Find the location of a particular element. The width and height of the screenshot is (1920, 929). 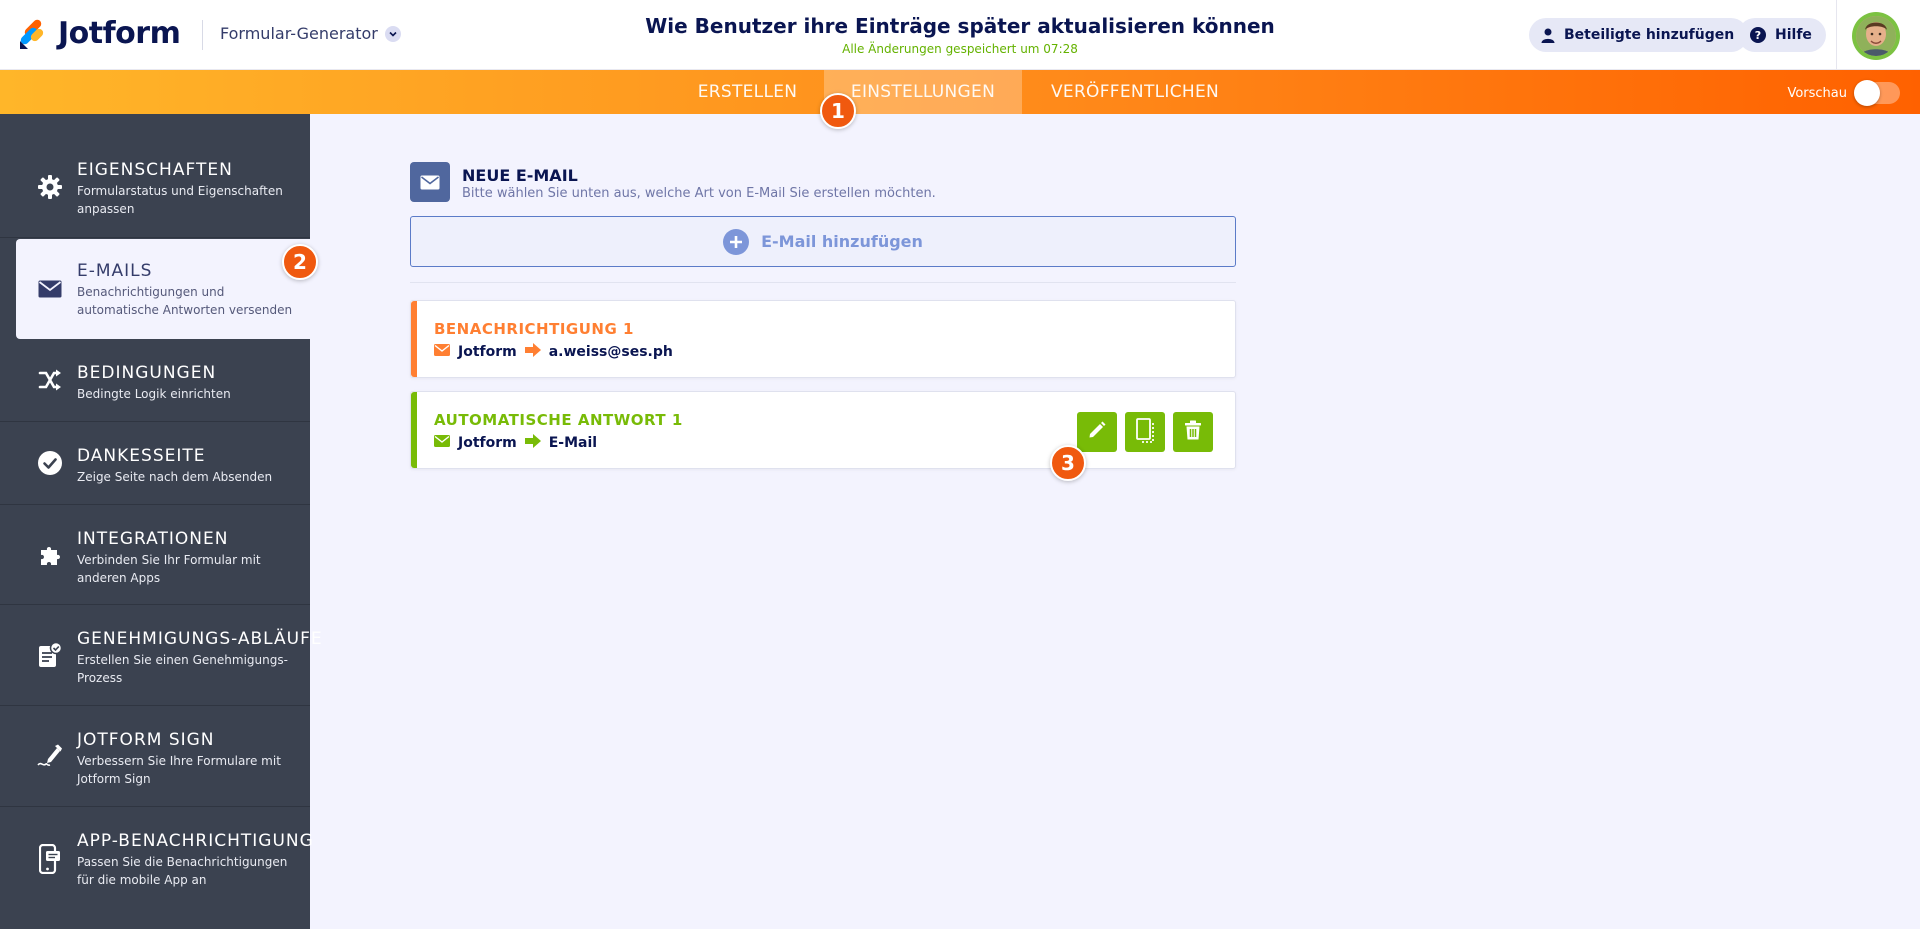

avatar-photo is located at coordinates (1876, 36).